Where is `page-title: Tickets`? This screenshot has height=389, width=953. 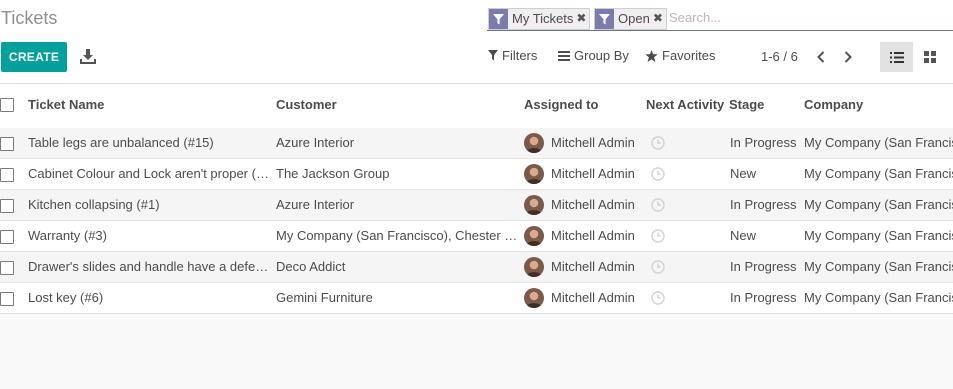
page-title: Tickets is located at coordinates (29, 18).